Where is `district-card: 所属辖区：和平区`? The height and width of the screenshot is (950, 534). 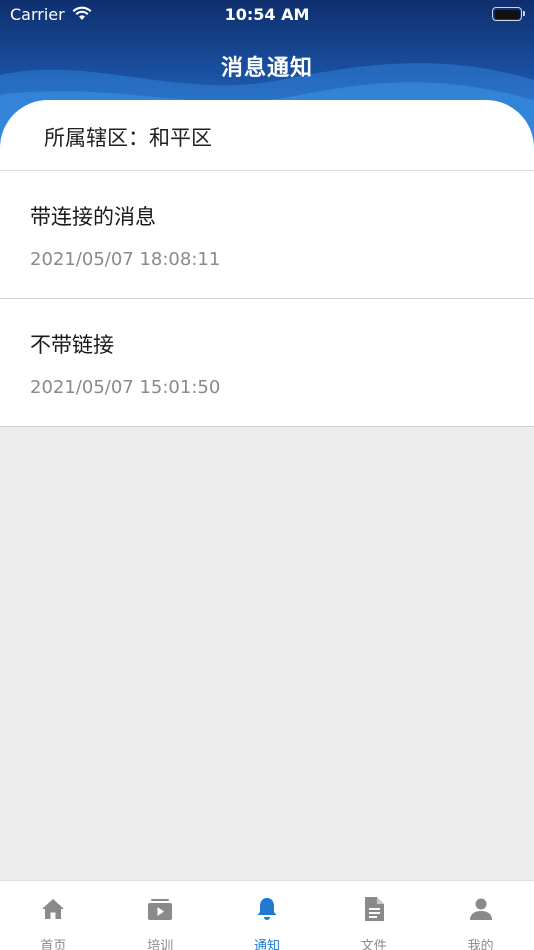 district-card: 所属辖区：和平区 is located at coordinates (267, 135).